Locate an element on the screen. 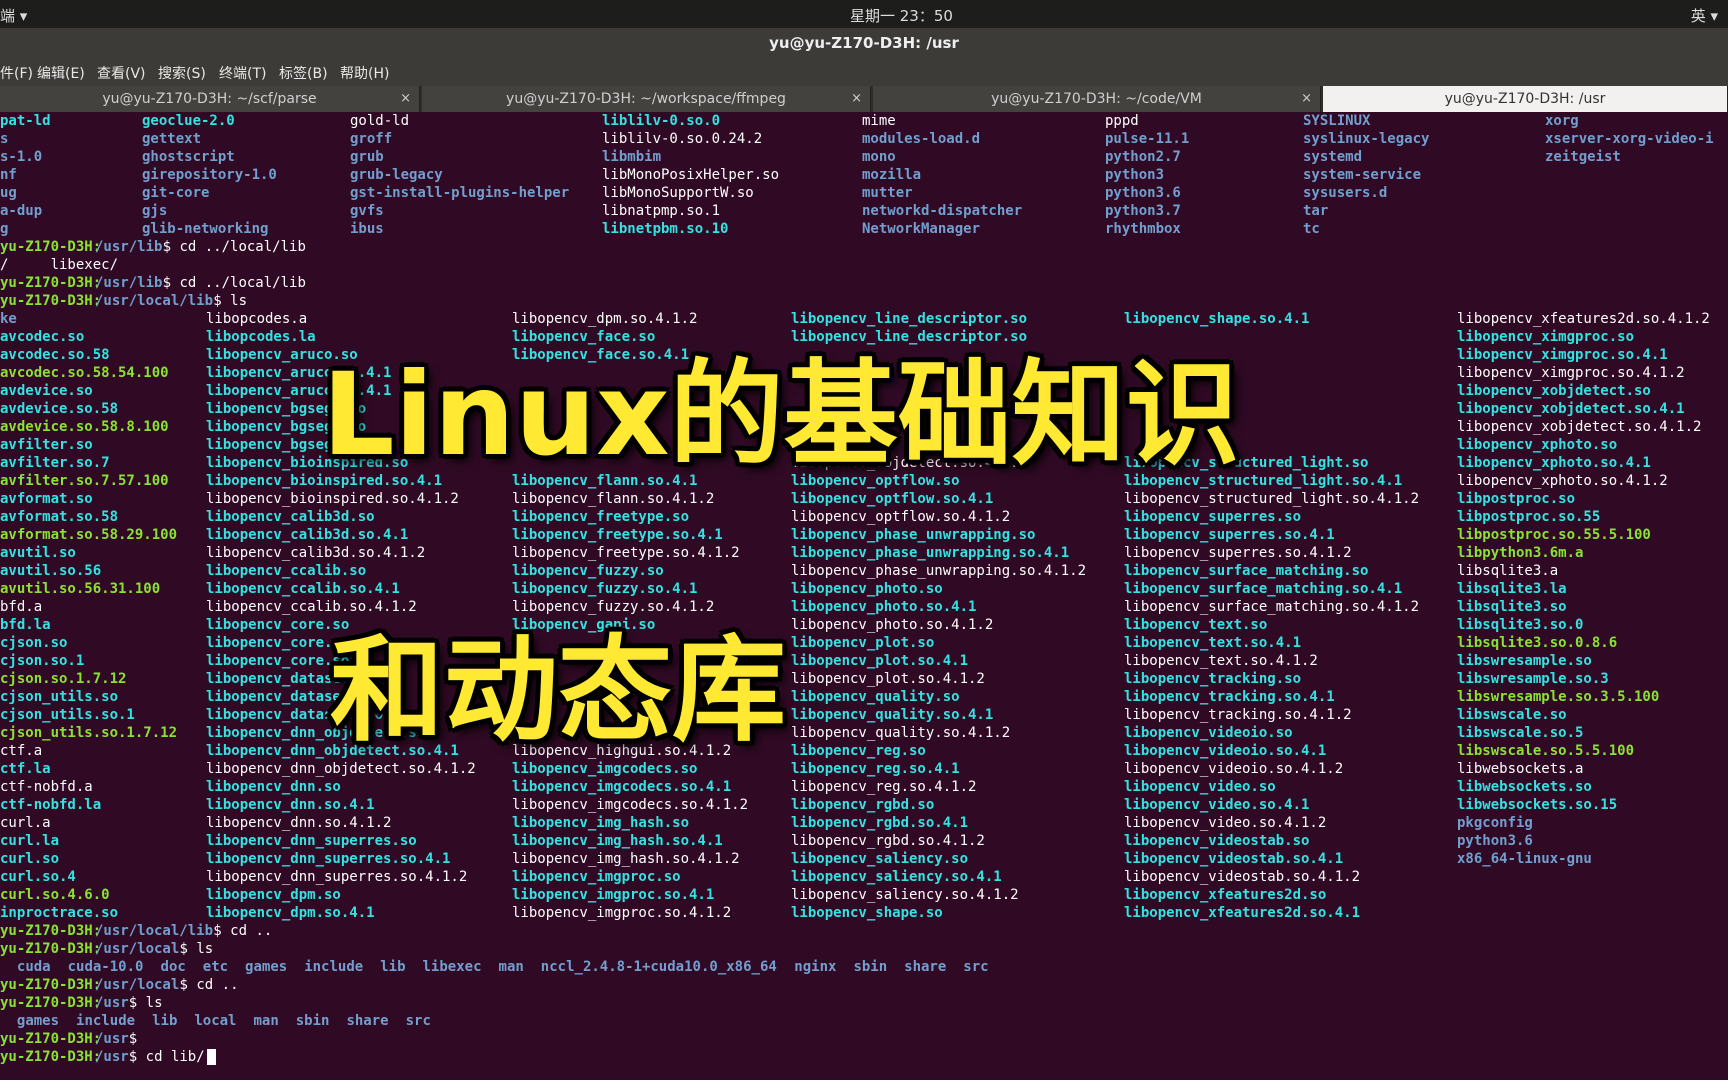 This screenshot has height=1080, width=1728. input-method-indicator: 英 ▾ is located at coordinates (1704, 15).